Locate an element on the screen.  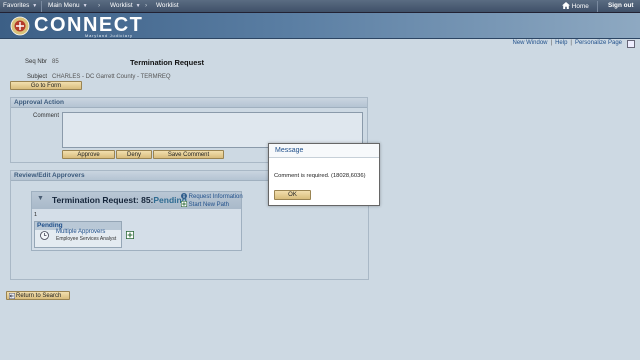
subject-label: Subject is located at coordinates (37, 77).